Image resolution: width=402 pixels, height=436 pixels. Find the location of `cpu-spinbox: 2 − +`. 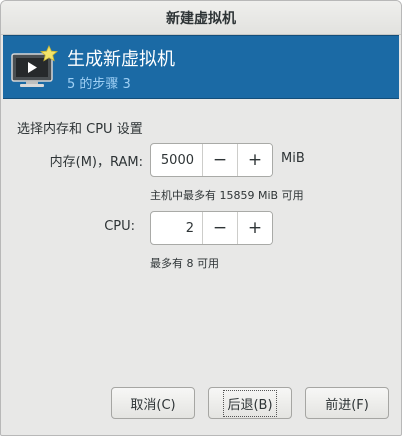

cpu-spinbox: 2 − + is located at coordinates (211, 228).